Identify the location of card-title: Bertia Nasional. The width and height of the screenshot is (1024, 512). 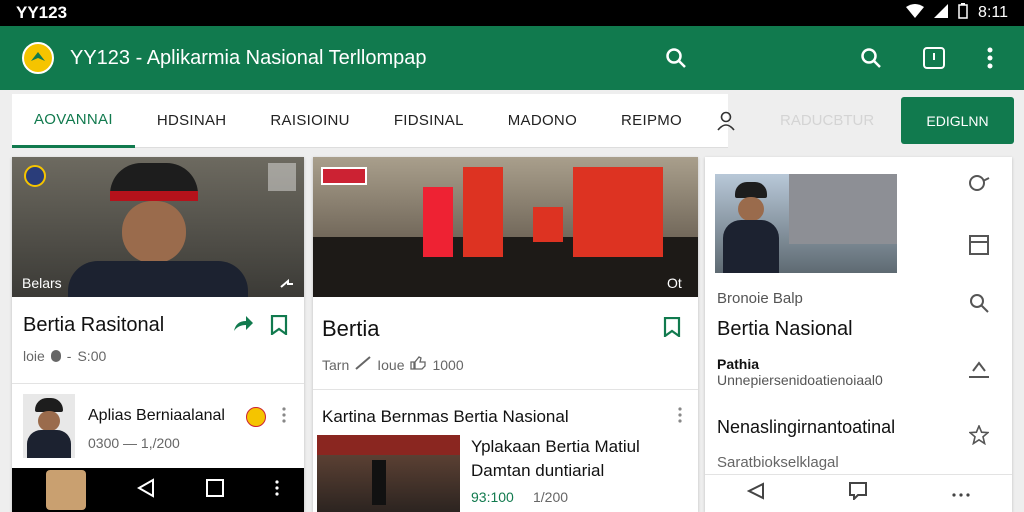
(785, 329).